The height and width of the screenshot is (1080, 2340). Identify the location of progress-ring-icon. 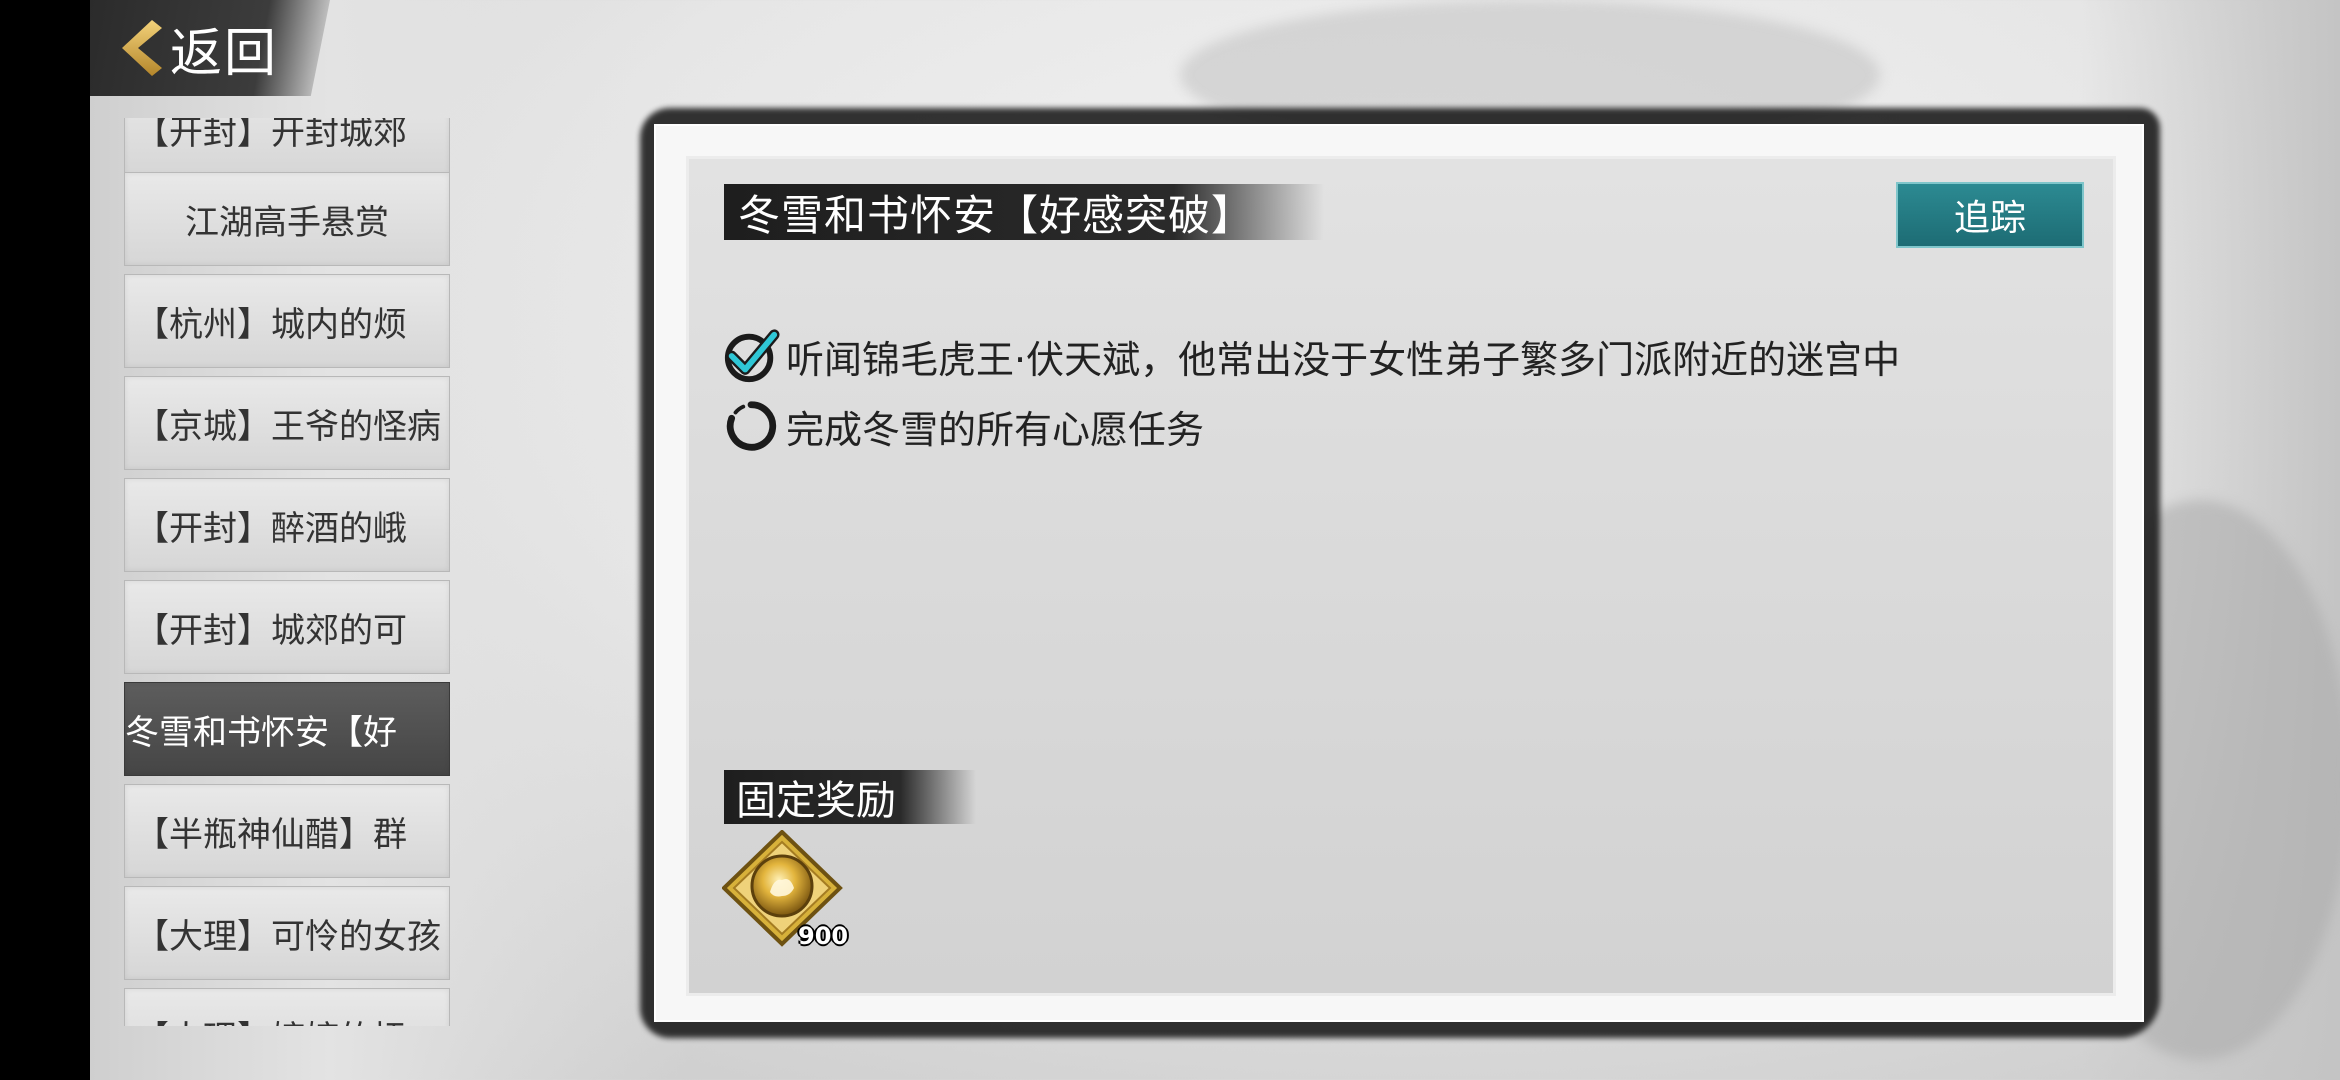
(751, 426).